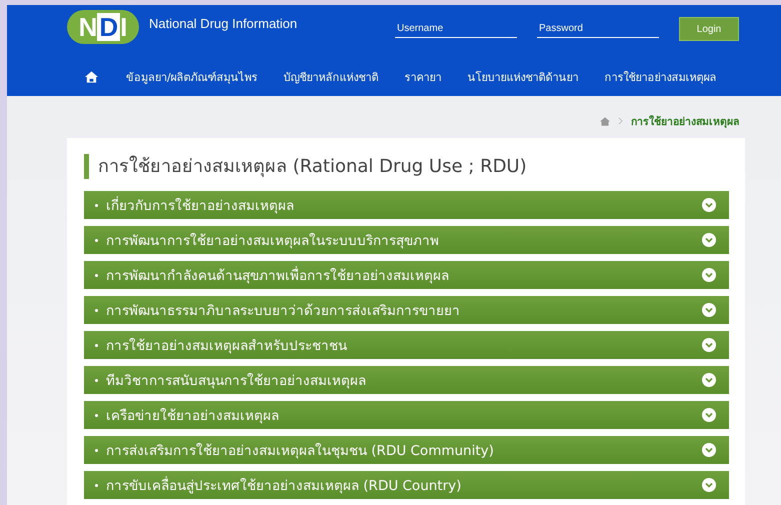  Describe the element at coordinates (620, 121) in the screenshot. I see `chevron-icon` at that location.